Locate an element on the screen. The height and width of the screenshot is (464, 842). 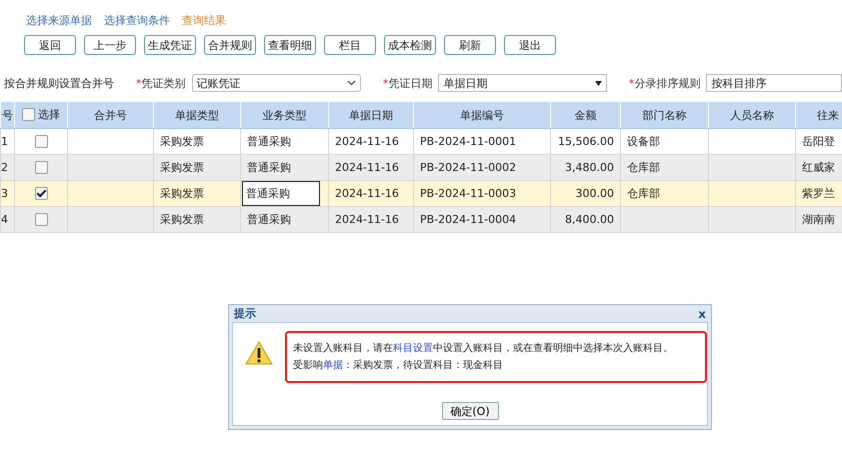
dialog-message: 受影响单据：采购发票，待设置科目：现金科目 is located at coordinates (398, 365).